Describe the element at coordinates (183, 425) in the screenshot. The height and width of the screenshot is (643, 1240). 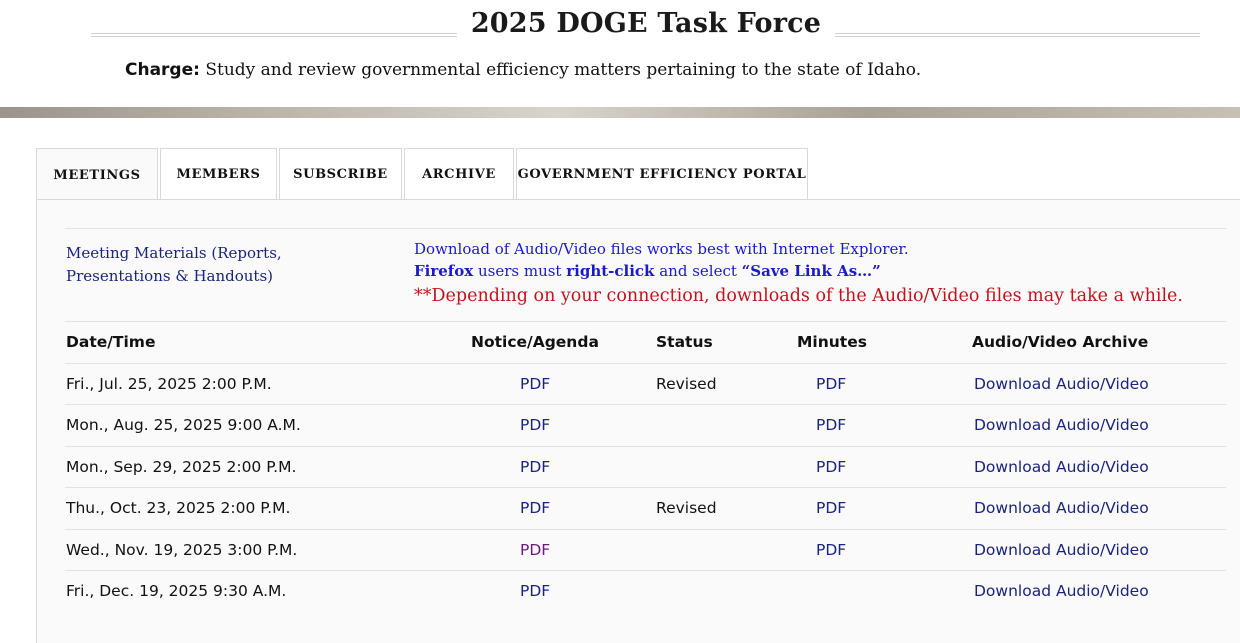
I see `meeting-datetime: Mon., Aug. 25, 2025 9:00 A.M.` at that location.